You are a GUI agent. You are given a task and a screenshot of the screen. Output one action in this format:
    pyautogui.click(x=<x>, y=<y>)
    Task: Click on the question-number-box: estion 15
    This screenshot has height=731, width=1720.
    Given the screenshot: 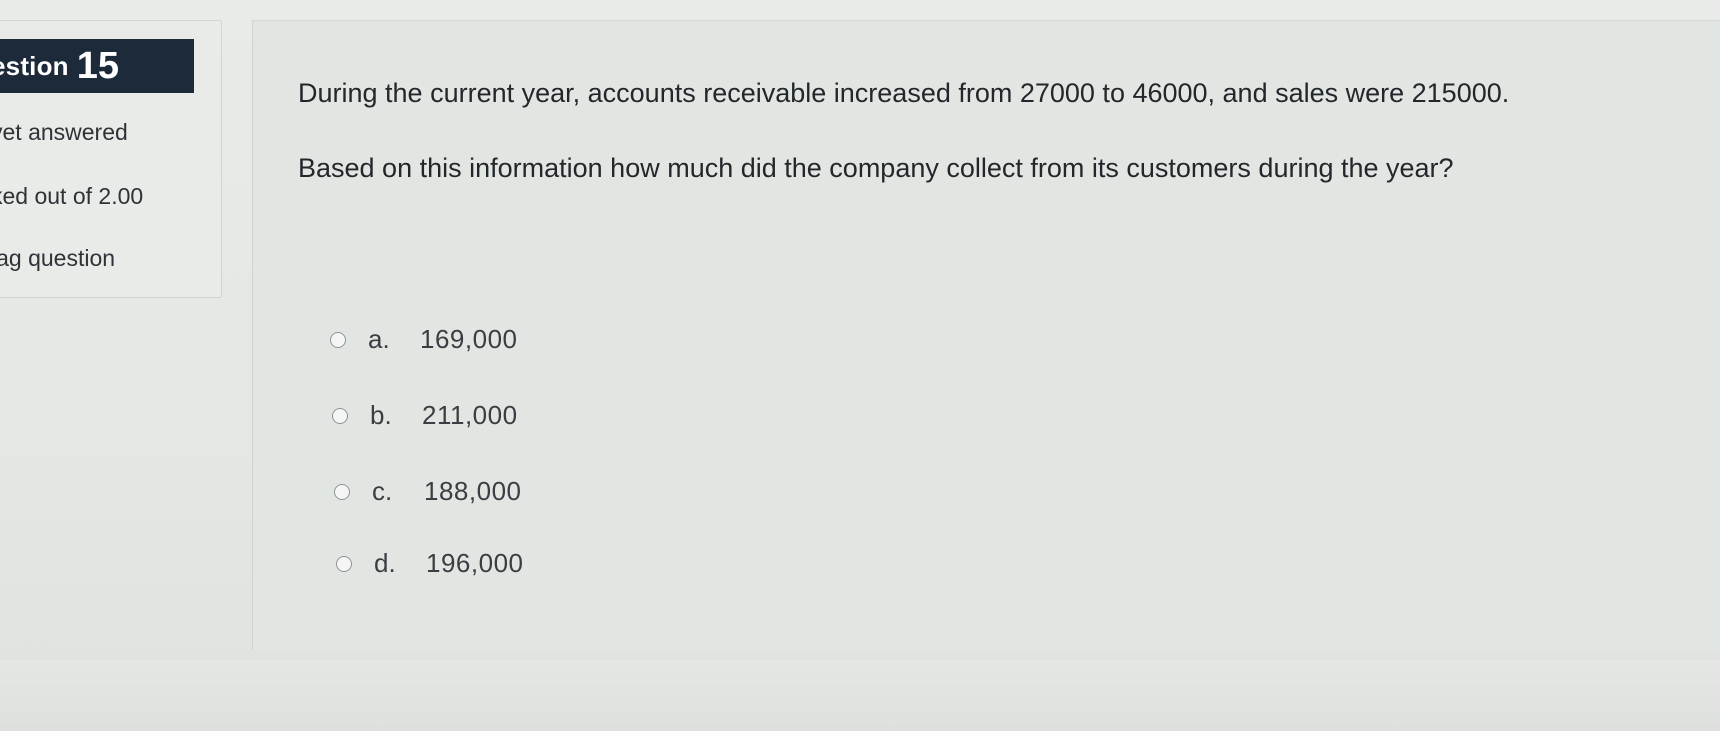 What is the action you would take?
    pyautogui.click(x=97, y=66)
    